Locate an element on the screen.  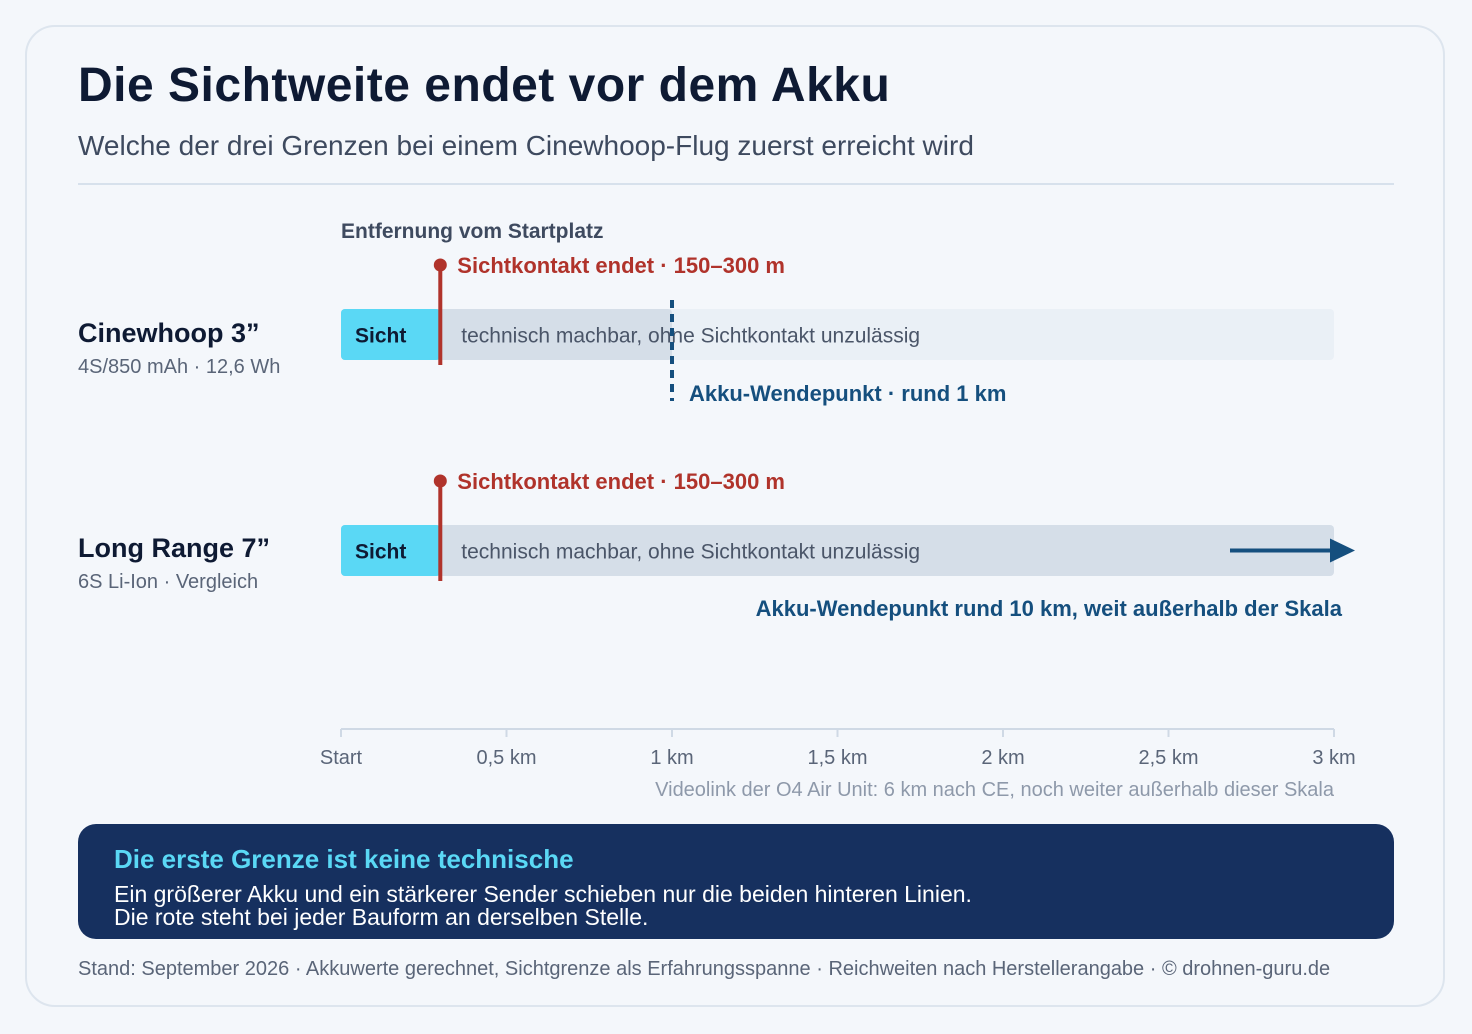
x-tick-label: 1,5 km is located at coordinates (837, 758).